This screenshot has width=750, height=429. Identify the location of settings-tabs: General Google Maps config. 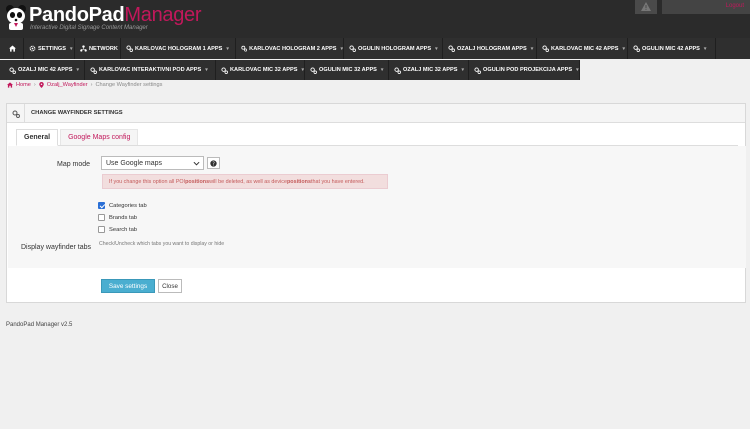
(77, 137).